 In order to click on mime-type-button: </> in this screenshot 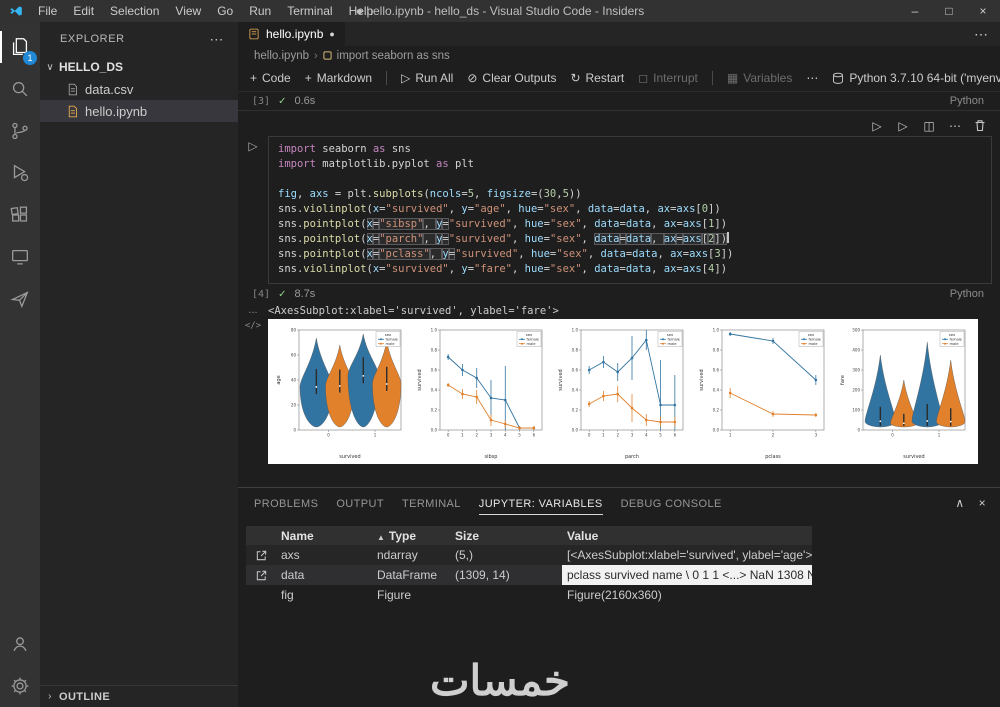, I will do `click(253, 324)`.